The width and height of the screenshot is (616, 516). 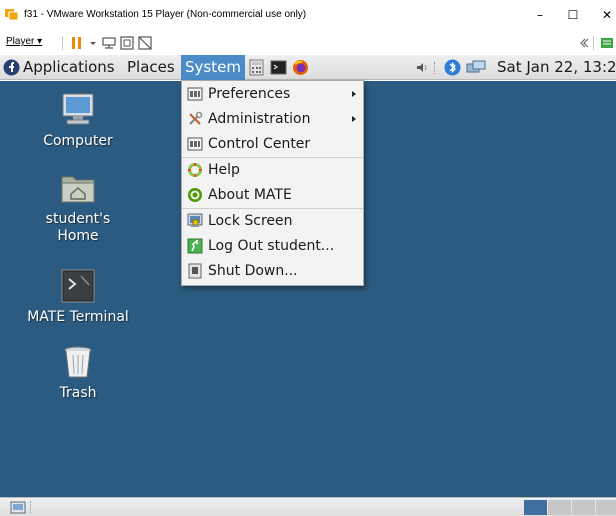 I want to click on desktop-icon-home: student's Home, so click(x=78, y=207).